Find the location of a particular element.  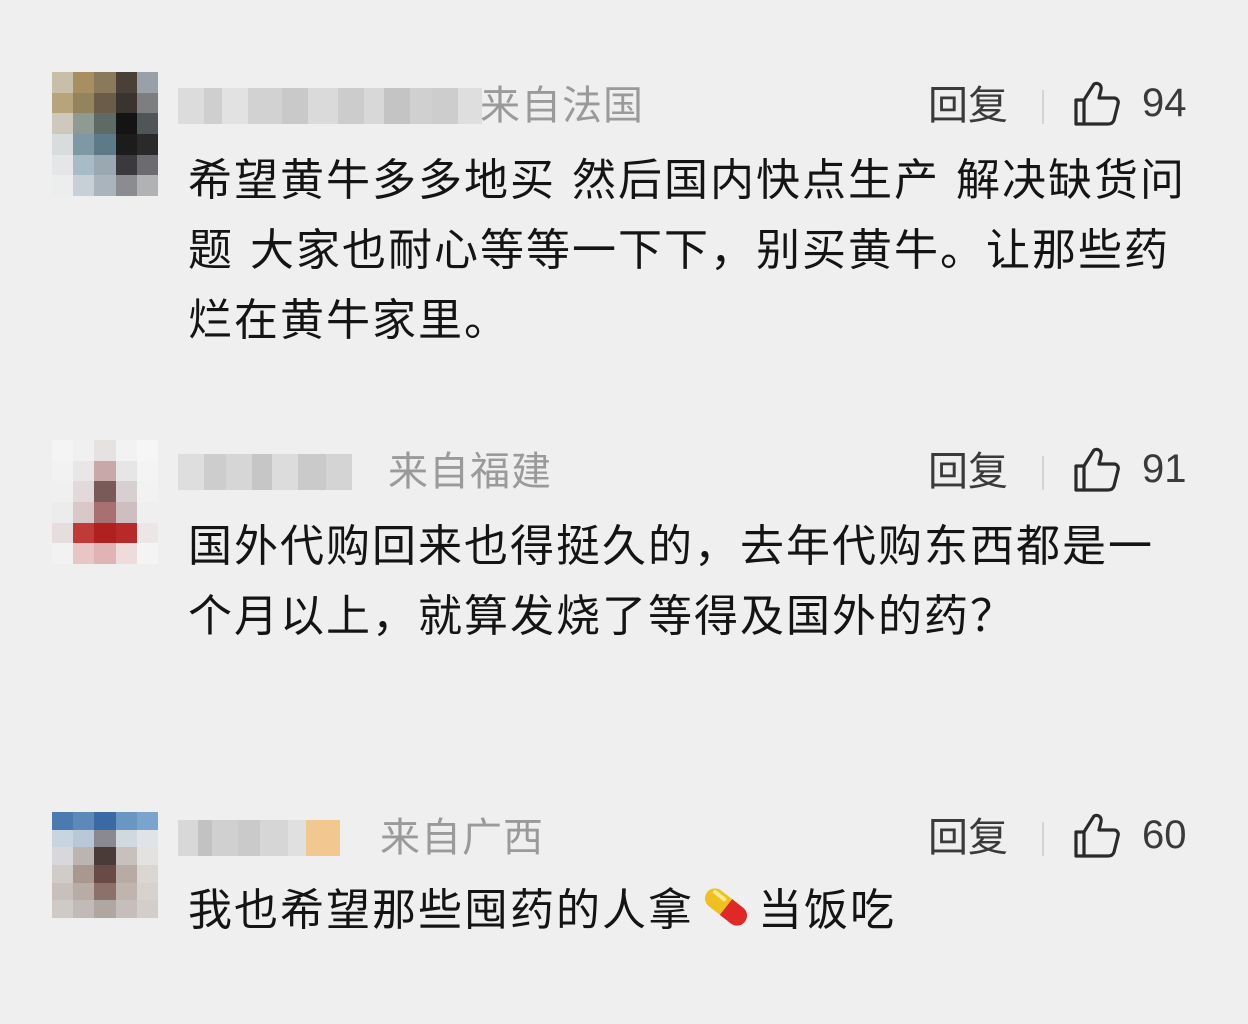

comment-text-part: 我也希望那些囤药的人拿 is located at coordinates (441, 910).